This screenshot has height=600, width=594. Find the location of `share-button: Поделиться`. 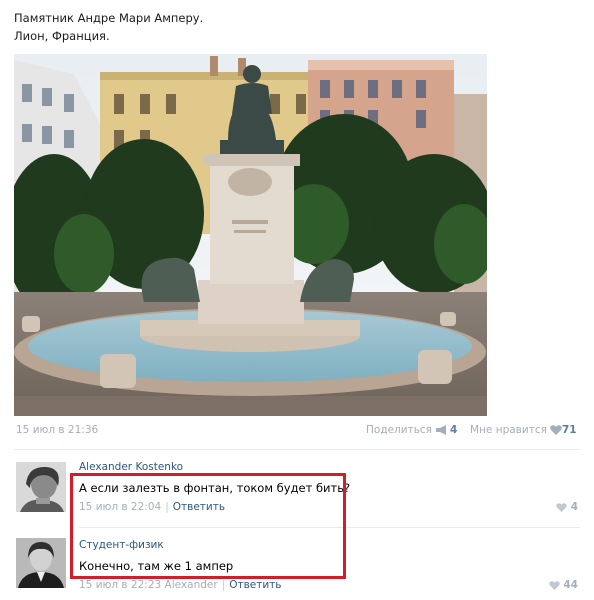

share-button: Поделиться is located at coordinates (407, 430).